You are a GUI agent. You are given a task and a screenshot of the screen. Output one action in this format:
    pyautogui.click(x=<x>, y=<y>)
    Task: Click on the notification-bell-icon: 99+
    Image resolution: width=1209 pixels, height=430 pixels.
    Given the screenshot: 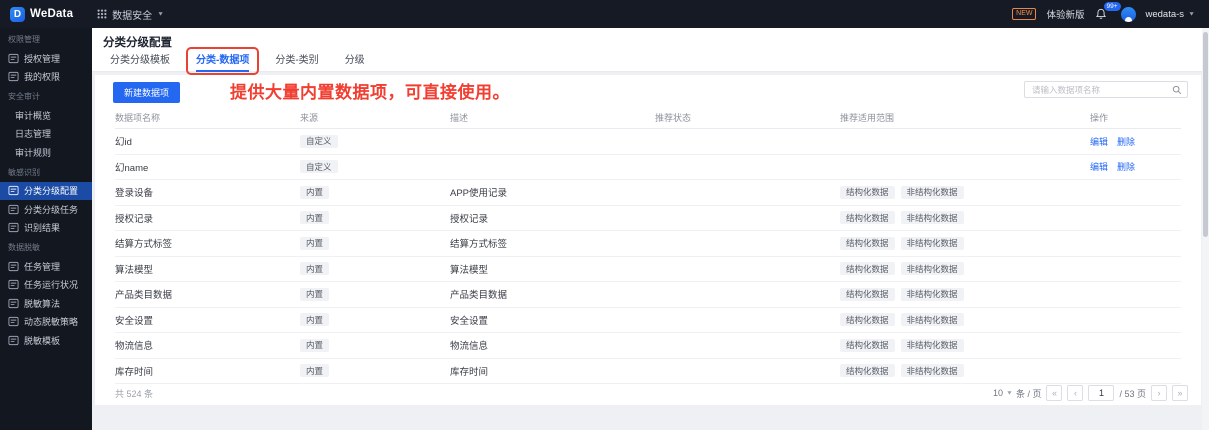 What is the action you would take?
    pyautogui.click(x=1108, y=12)
    